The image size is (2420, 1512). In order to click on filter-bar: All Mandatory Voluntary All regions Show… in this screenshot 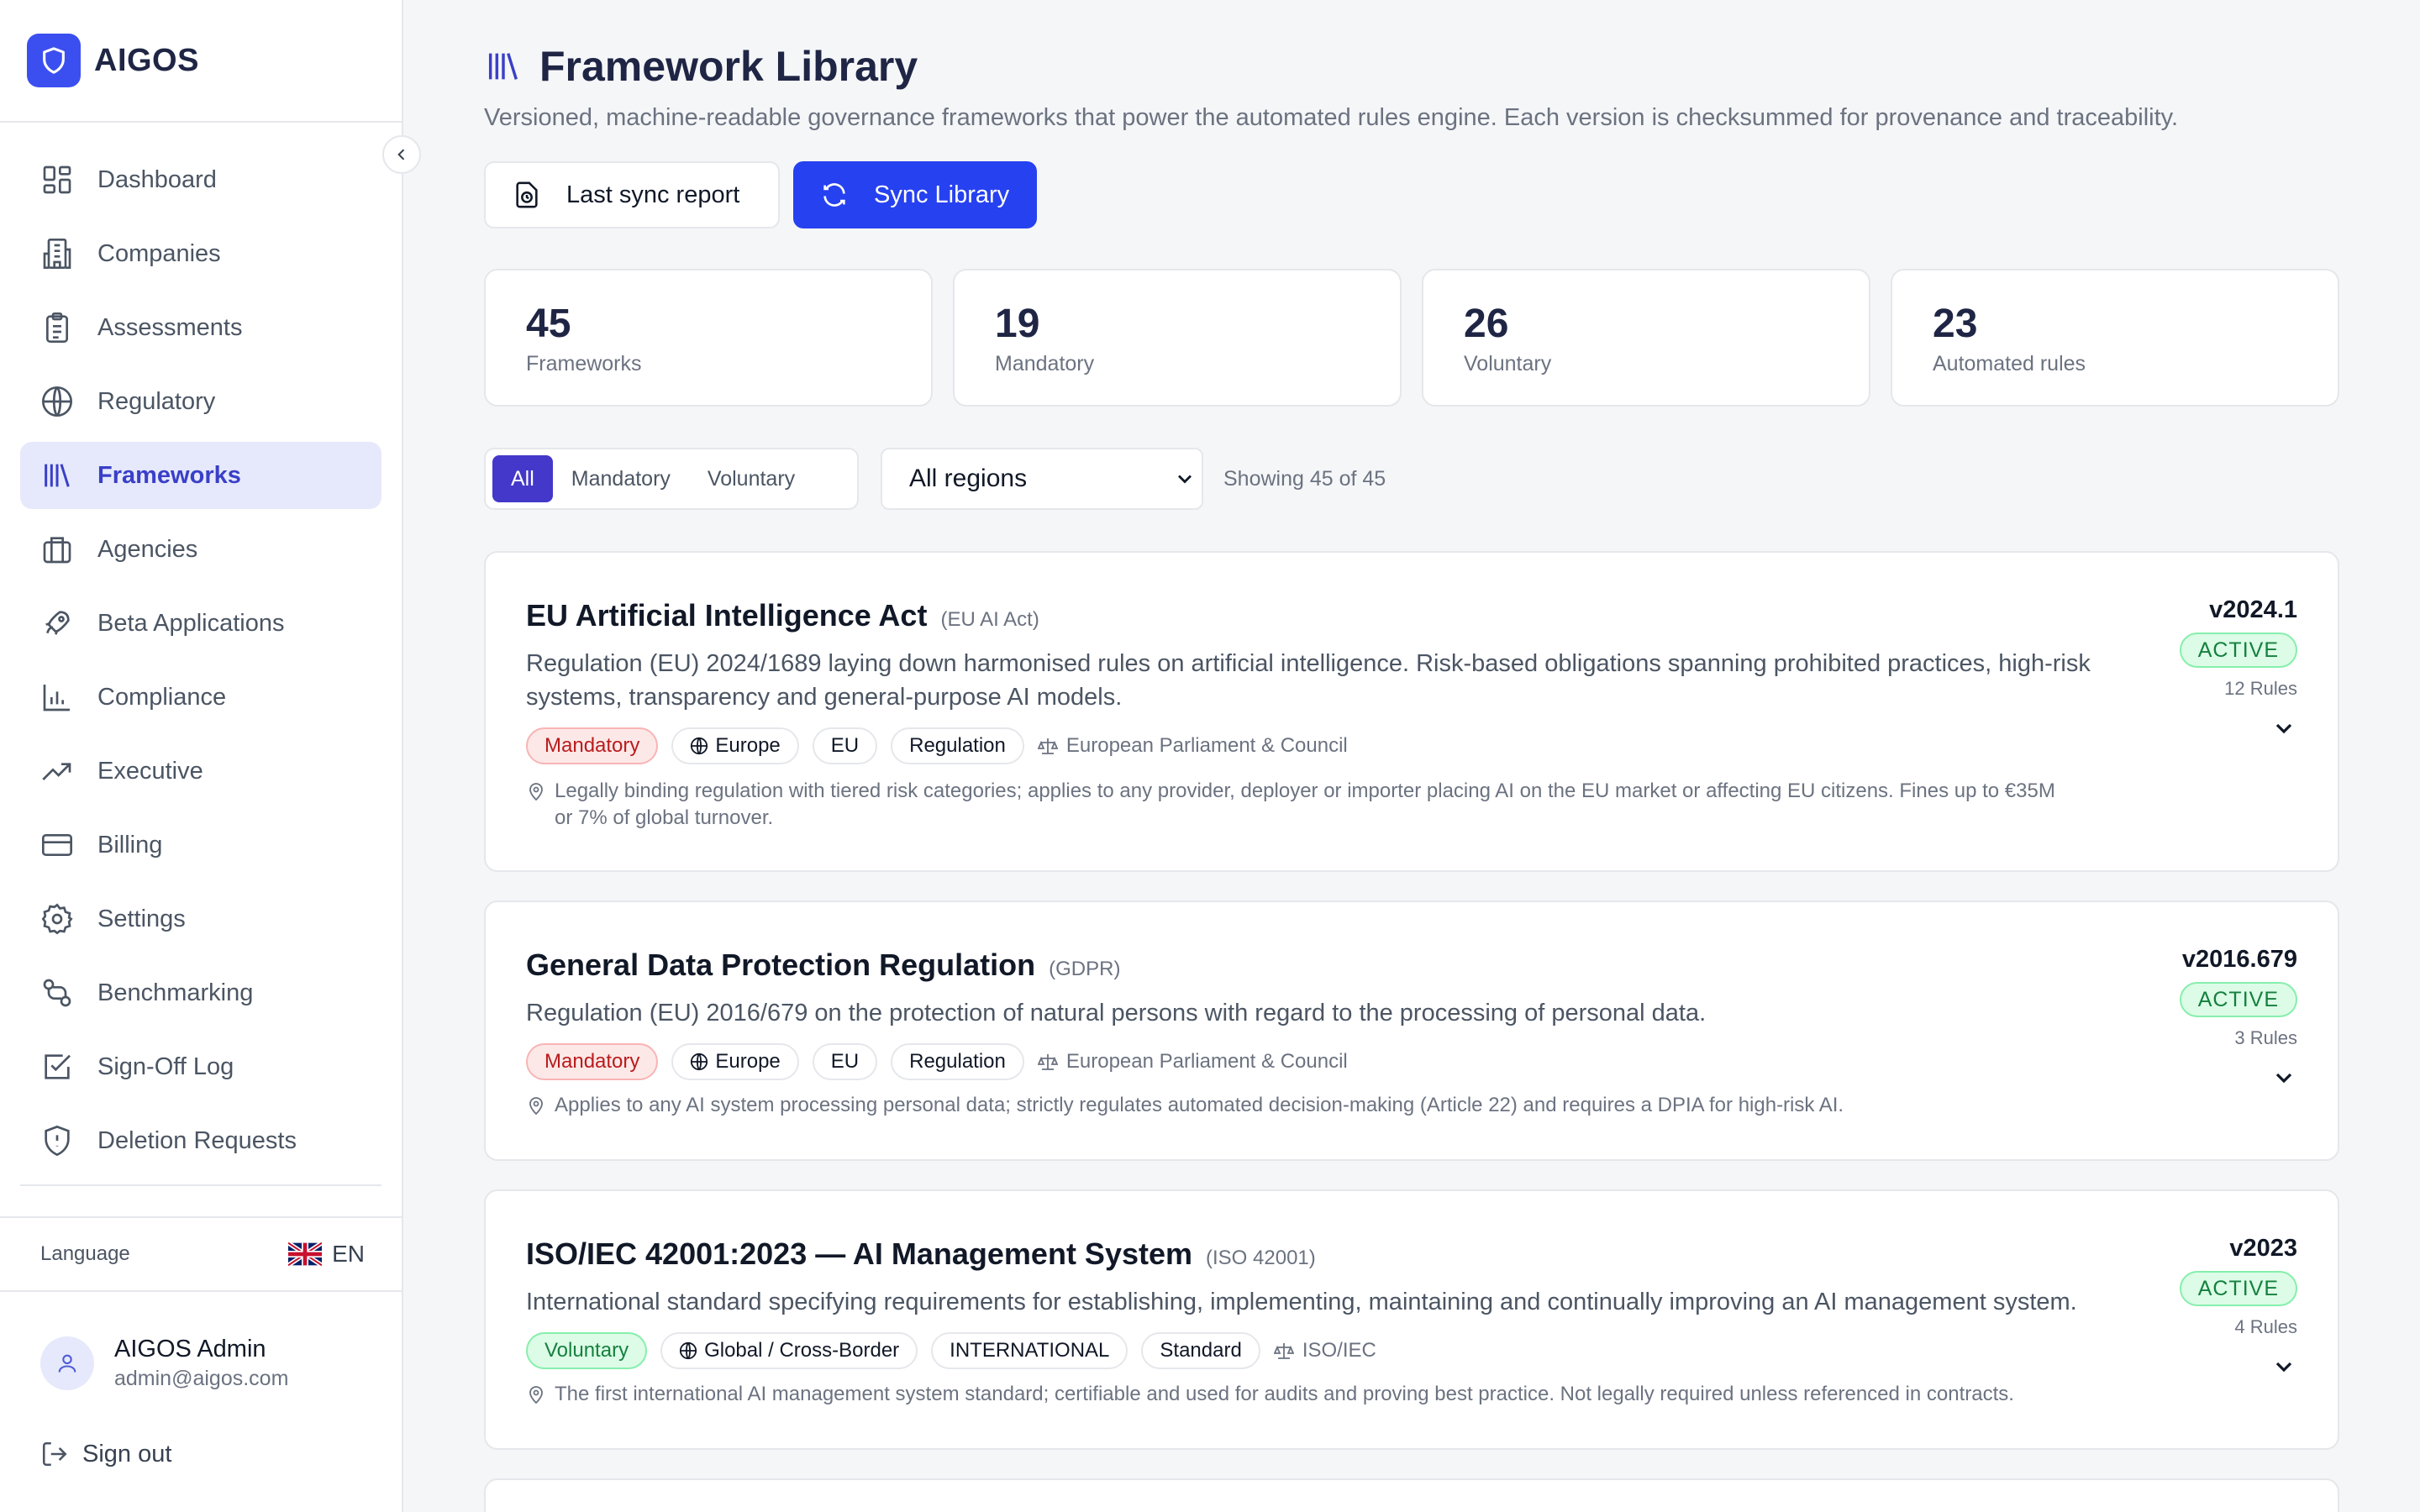, I will do `click(935, 479)`.